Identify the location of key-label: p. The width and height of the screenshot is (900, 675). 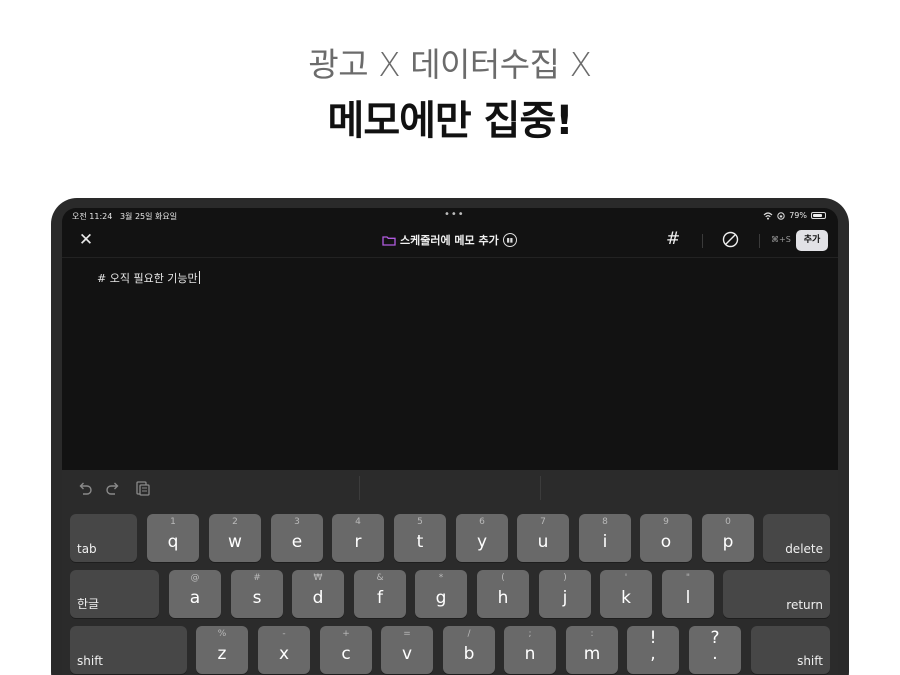
(728, 542).